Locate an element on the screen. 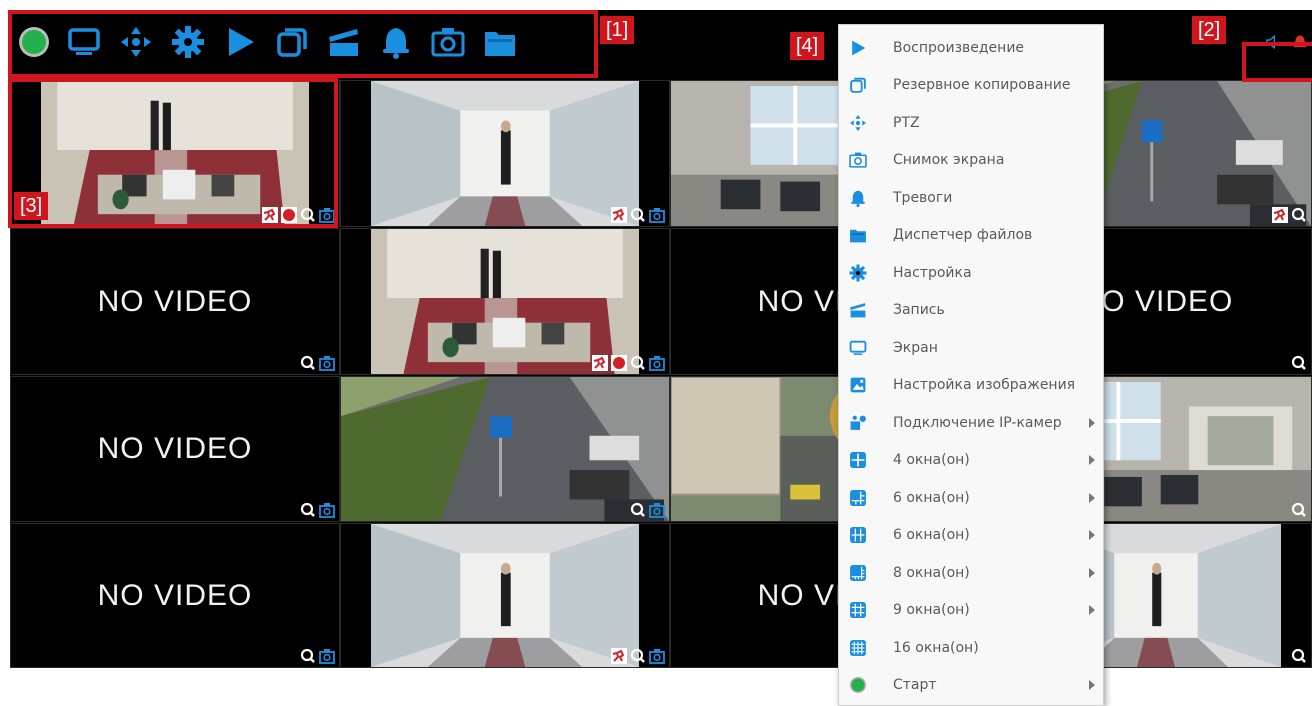  context-menu-item: Снимок экрана is located at coordinates (971, 160).